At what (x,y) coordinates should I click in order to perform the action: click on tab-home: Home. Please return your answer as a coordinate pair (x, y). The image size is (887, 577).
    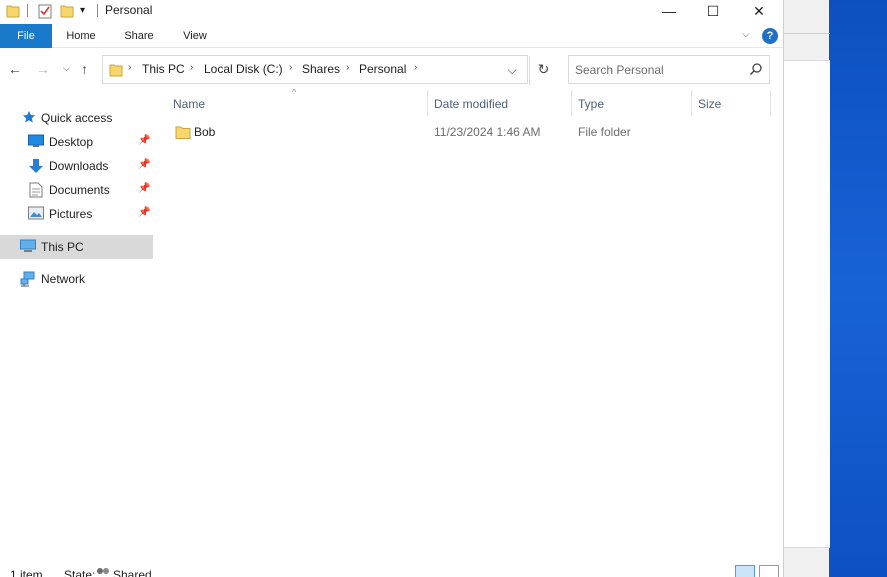
    Looking at the image, I should click on (81, 36).